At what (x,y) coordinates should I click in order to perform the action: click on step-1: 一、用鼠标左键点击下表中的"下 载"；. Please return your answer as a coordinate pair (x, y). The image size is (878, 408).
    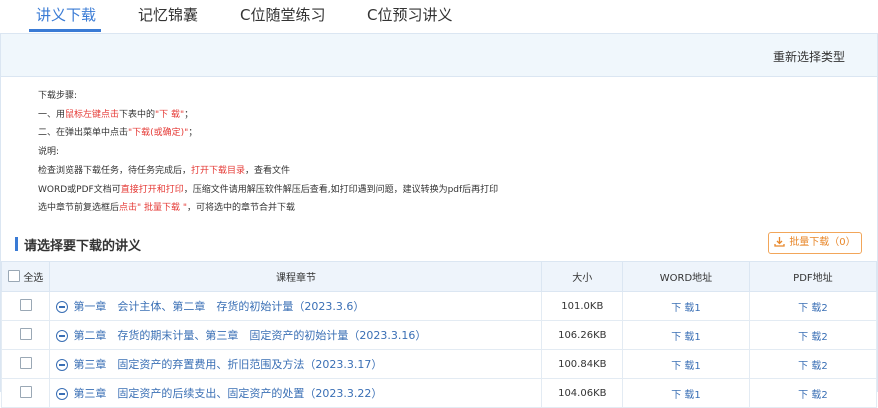
    Looking at the image, I should click on (268, 115).